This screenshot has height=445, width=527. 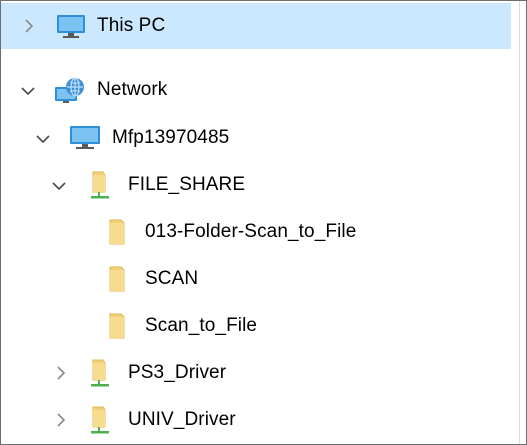 I want to click on tree-item-file-share: FILE_SHARE, so click(x=256, y=185).